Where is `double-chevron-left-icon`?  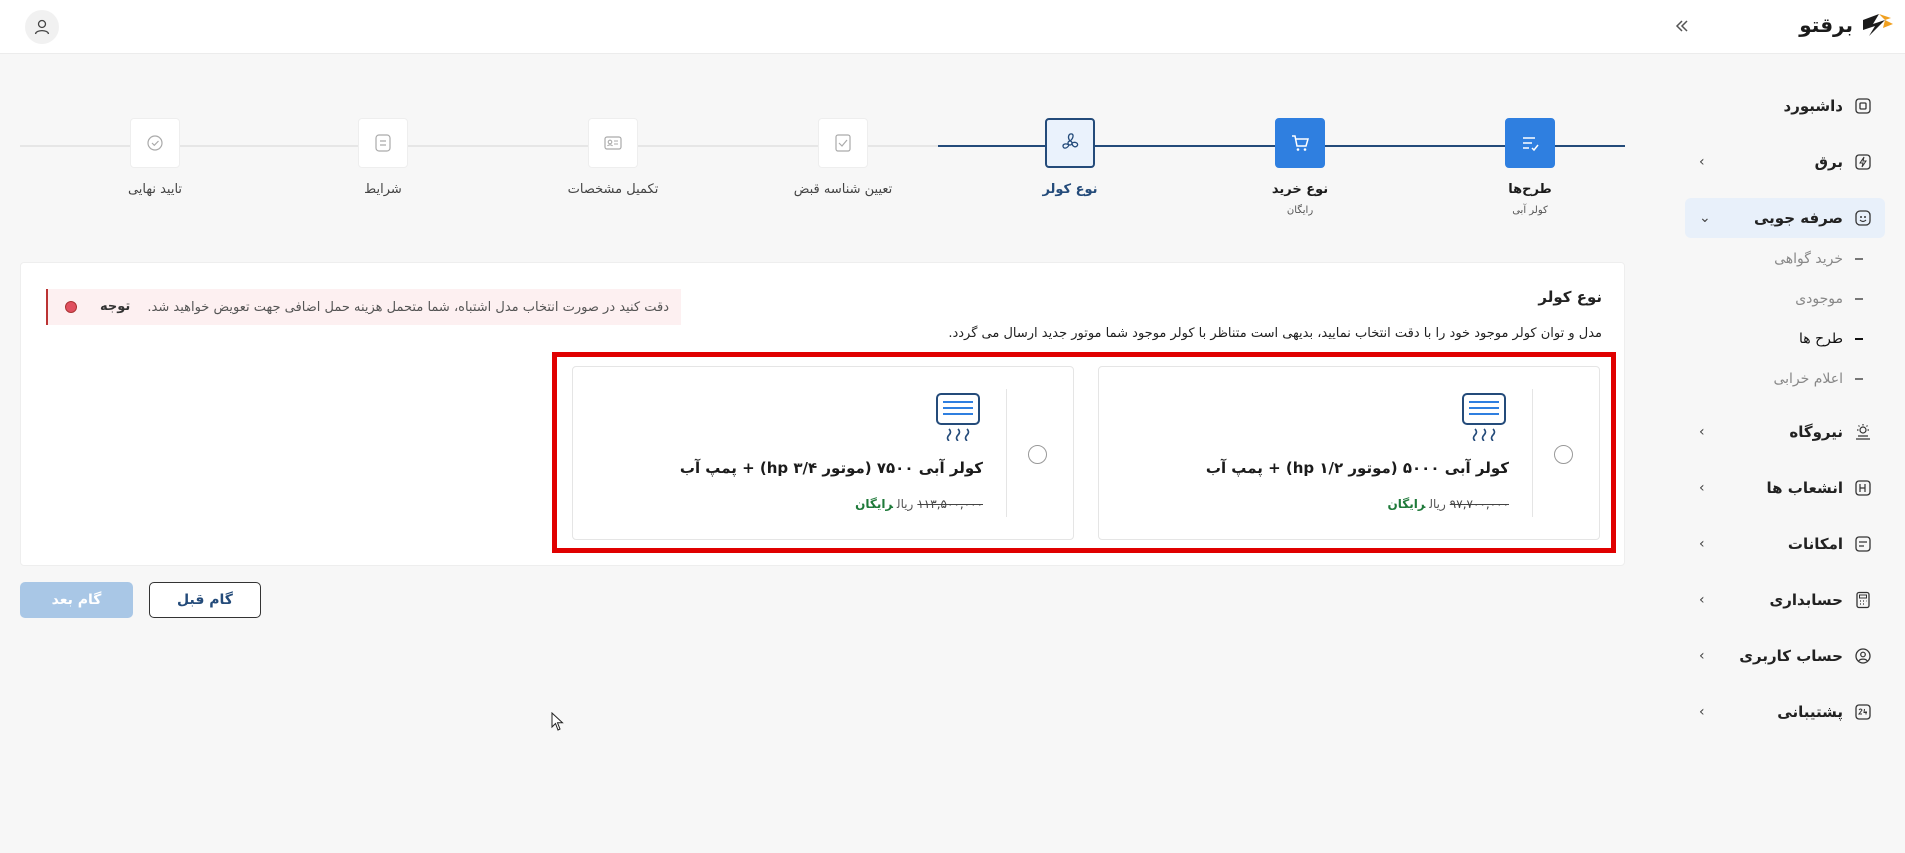
double-chevron-left-icon is located at coordinates (1681, 26).